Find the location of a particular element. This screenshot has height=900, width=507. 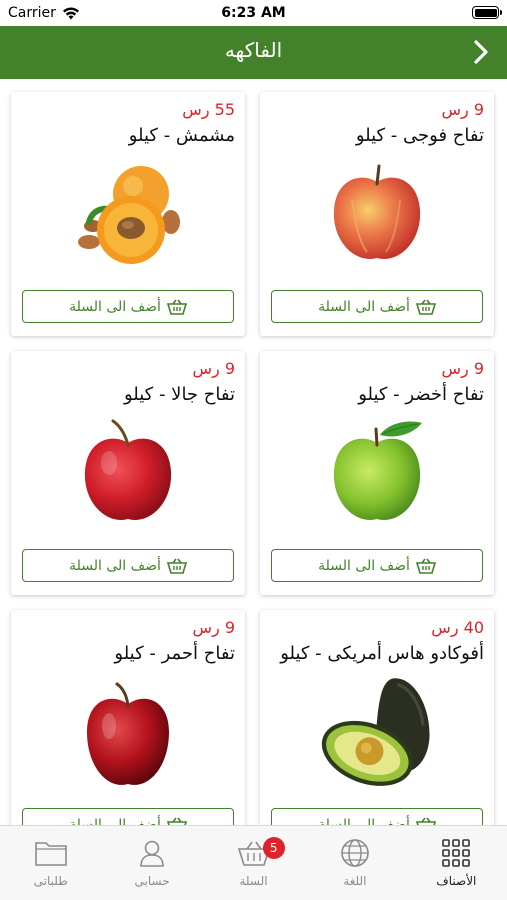

cart-count-badge: 5 is located at coordinates (273, 848).